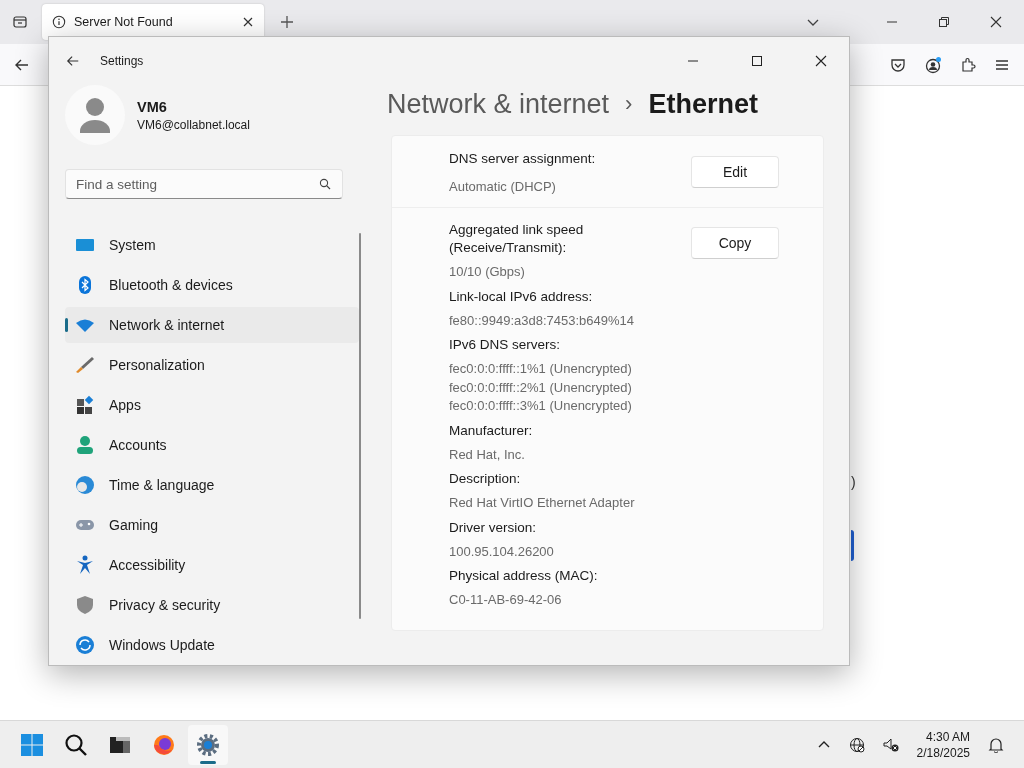  Describe the element at coordinates (212, 605) in the screenshot. I see `nav-item: Privacy & security` at that location.